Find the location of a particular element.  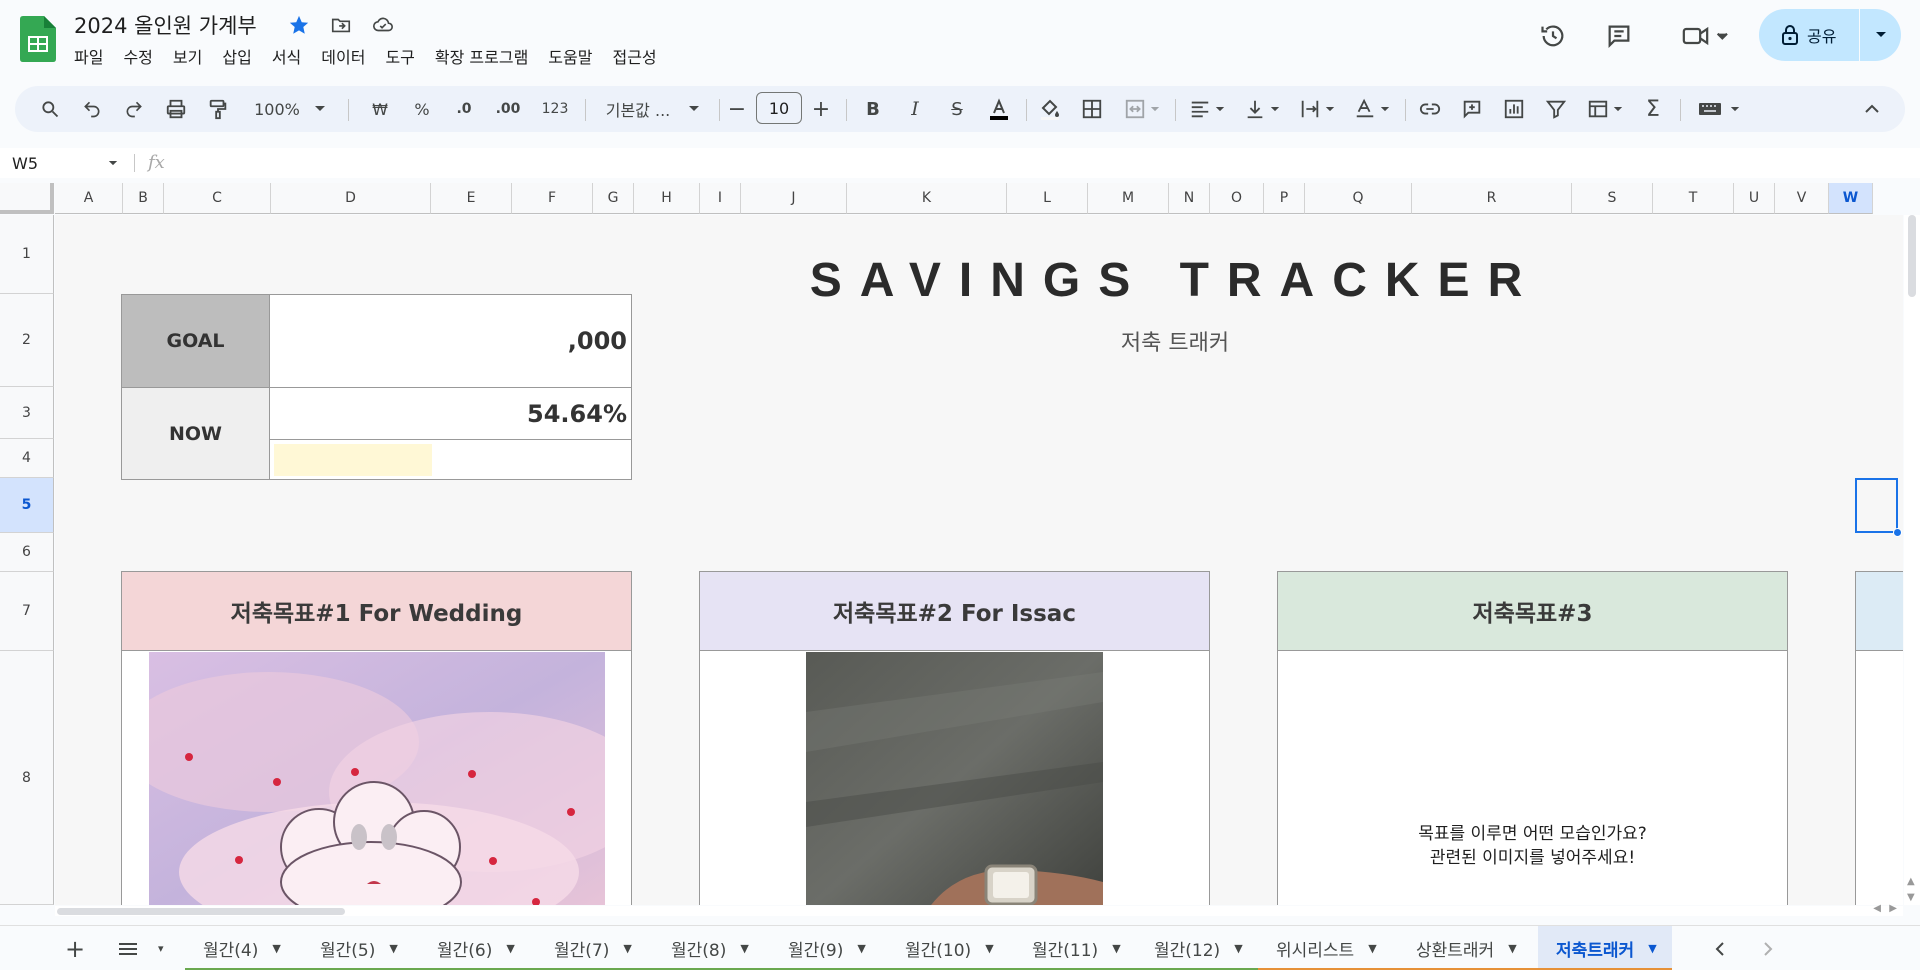

wristwatch-image is located at coordinates (954, 778).